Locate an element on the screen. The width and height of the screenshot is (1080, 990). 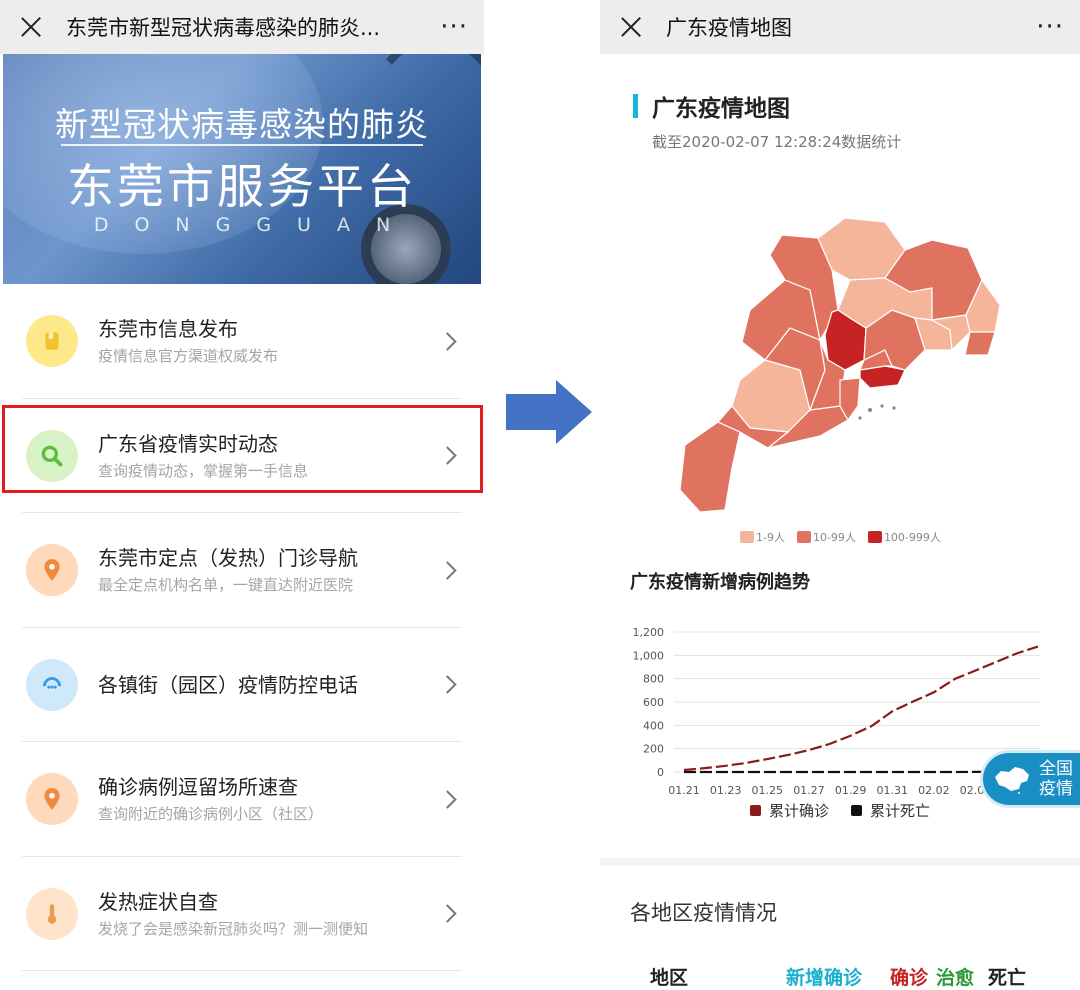
menu-item: 发热症状自查发烧了会是感染新冠肺炎吗？测一测便知 is located at coordinates (242, 914).